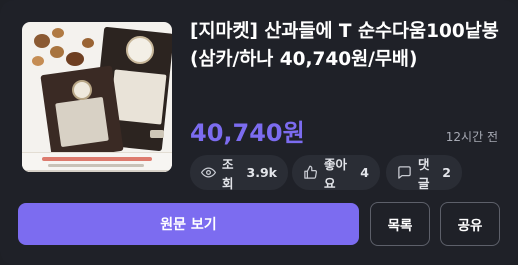 The image size is (518, 265). I want to click on likes-value: 4, so click(364, 172).